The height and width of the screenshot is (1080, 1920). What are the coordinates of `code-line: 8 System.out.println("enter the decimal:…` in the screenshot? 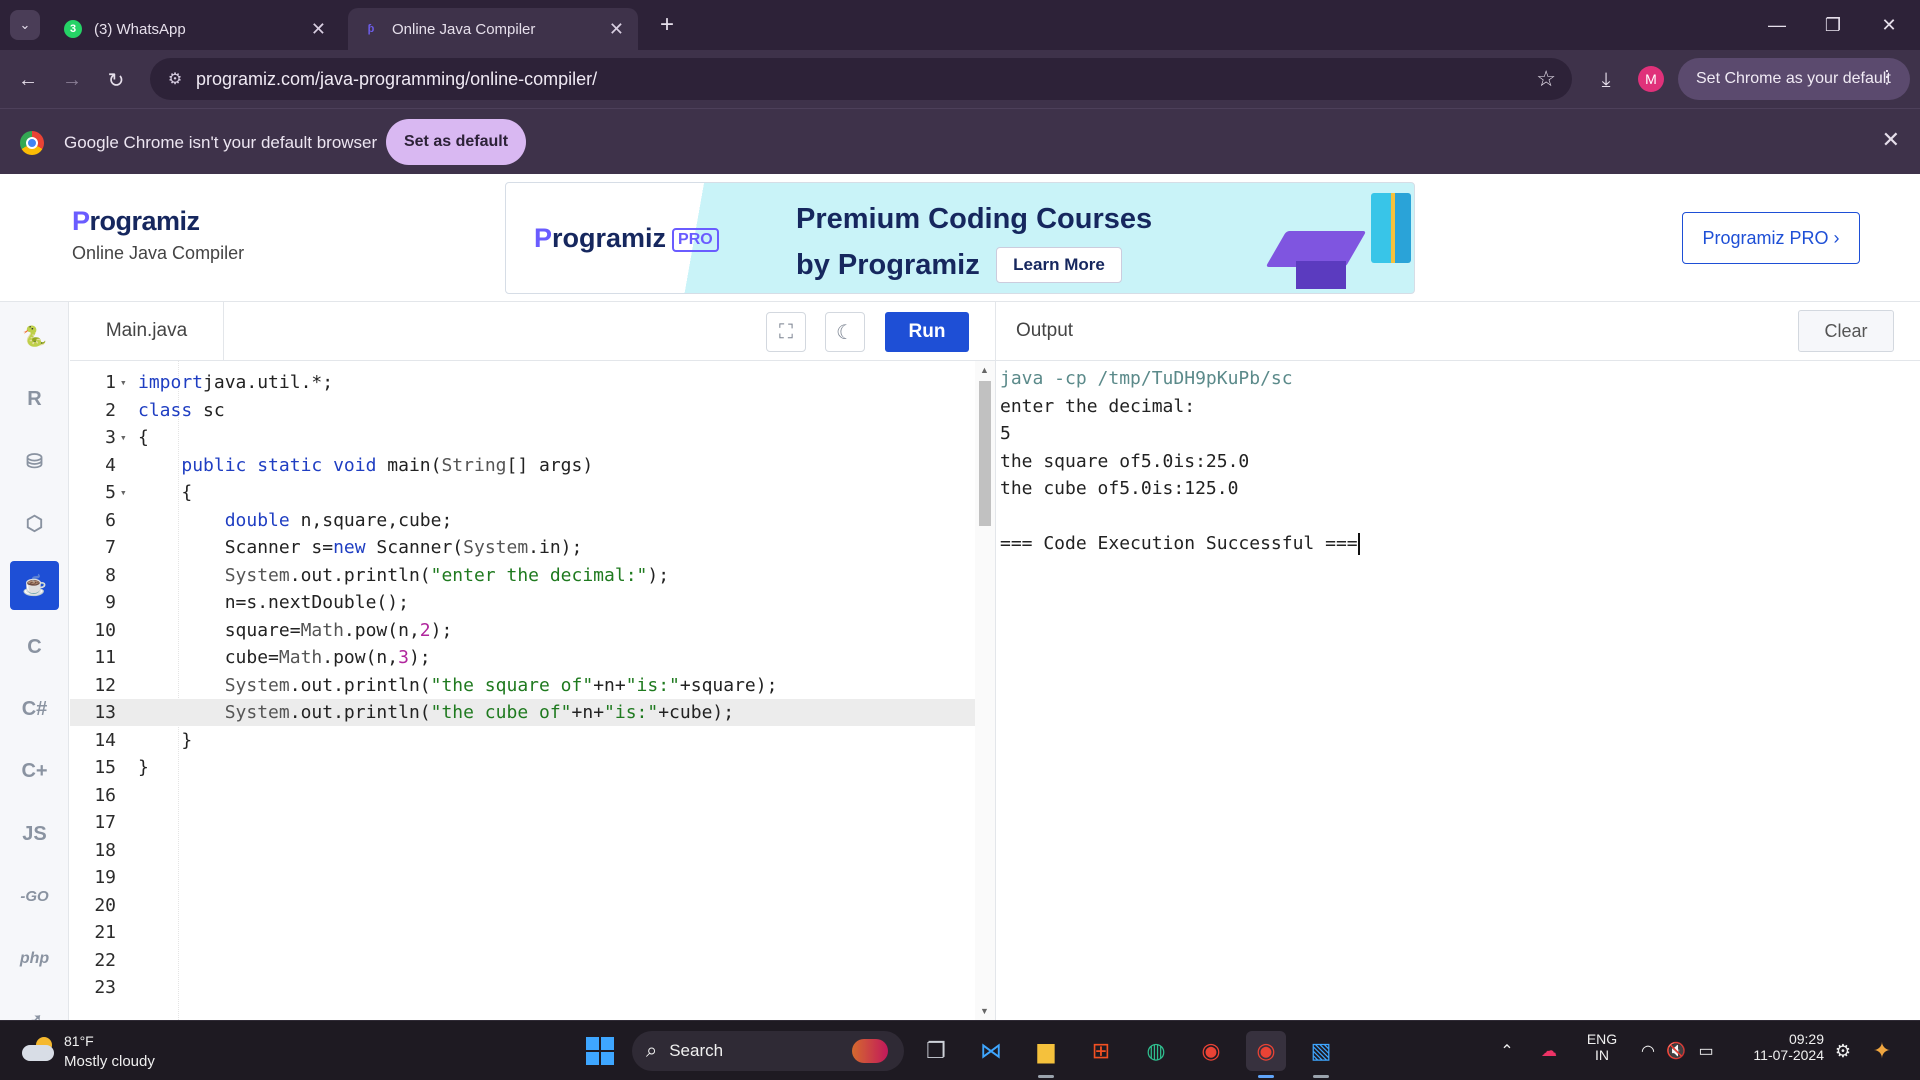 It's located at (522, 575).